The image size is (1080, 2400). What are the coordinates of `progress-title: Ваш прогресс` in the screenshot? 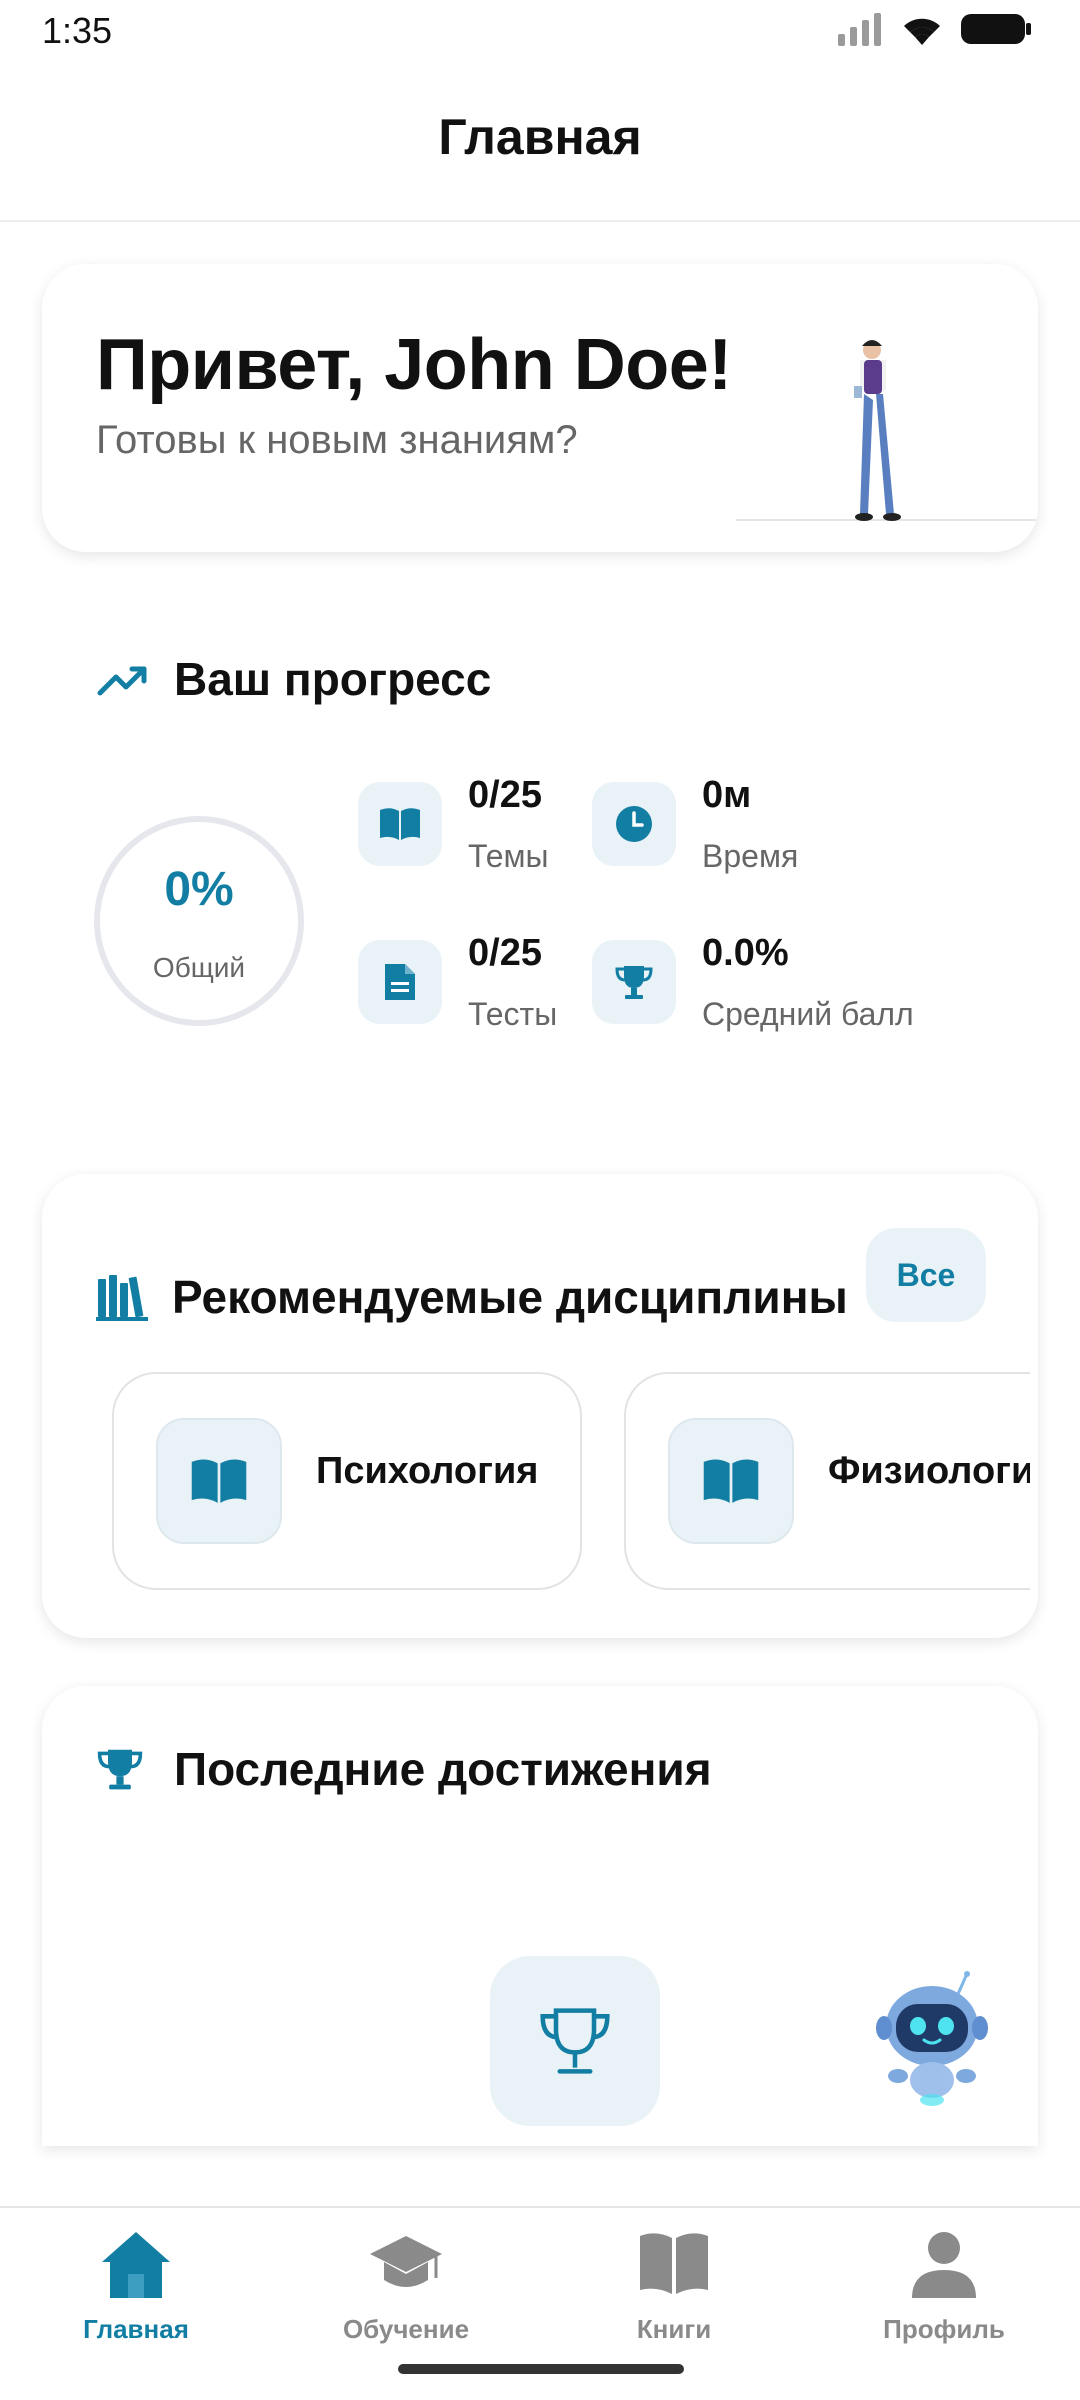 It's located at (333, 679).